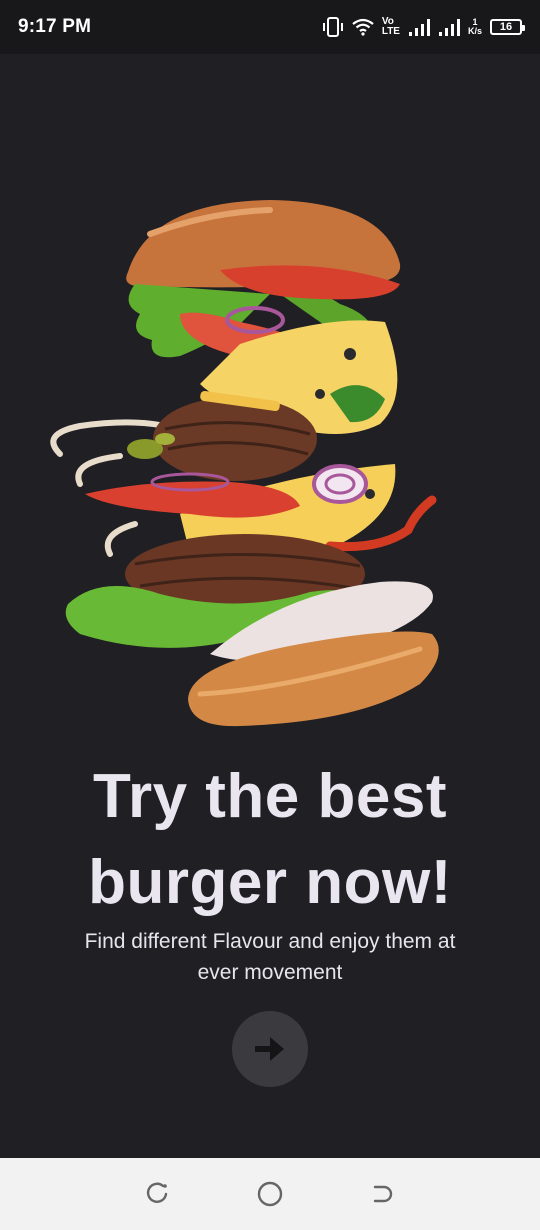 The image size is (540, 1230). What do you see at coordinates (363, 27) in the screenshot?
I see `wifi-icon` at bounding box center [363, 27].